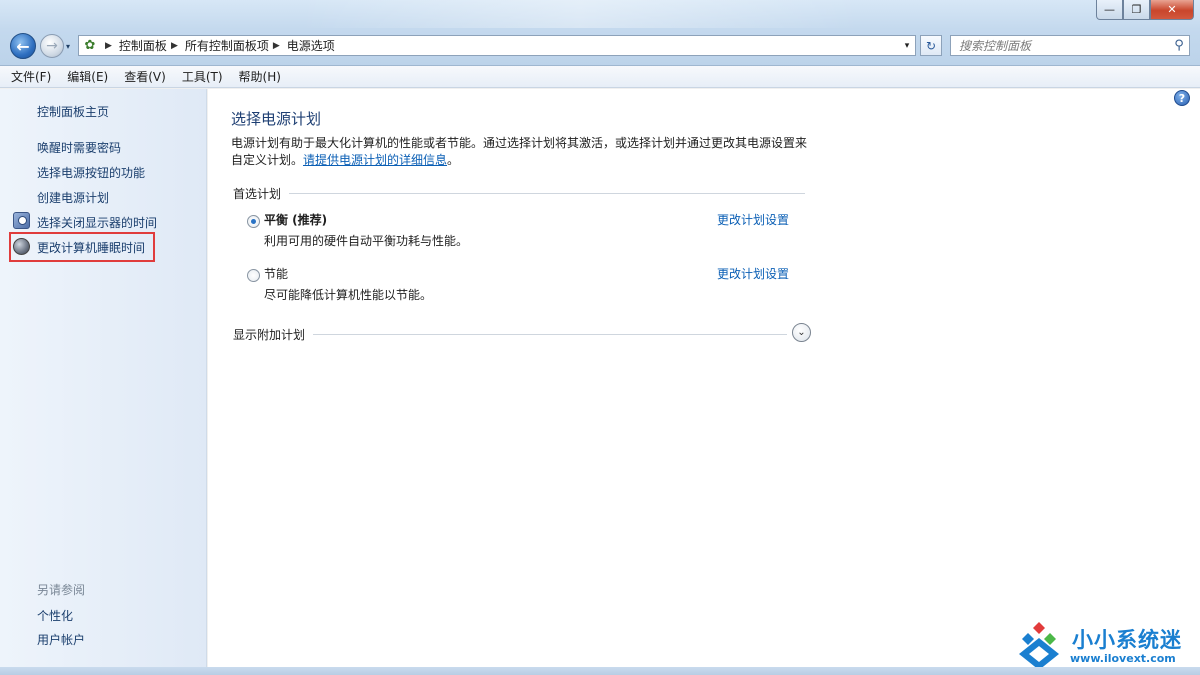  Describe the element at coordinates (1179, 45) in the screenshot. I see `search-icon: ⚲` at that location.